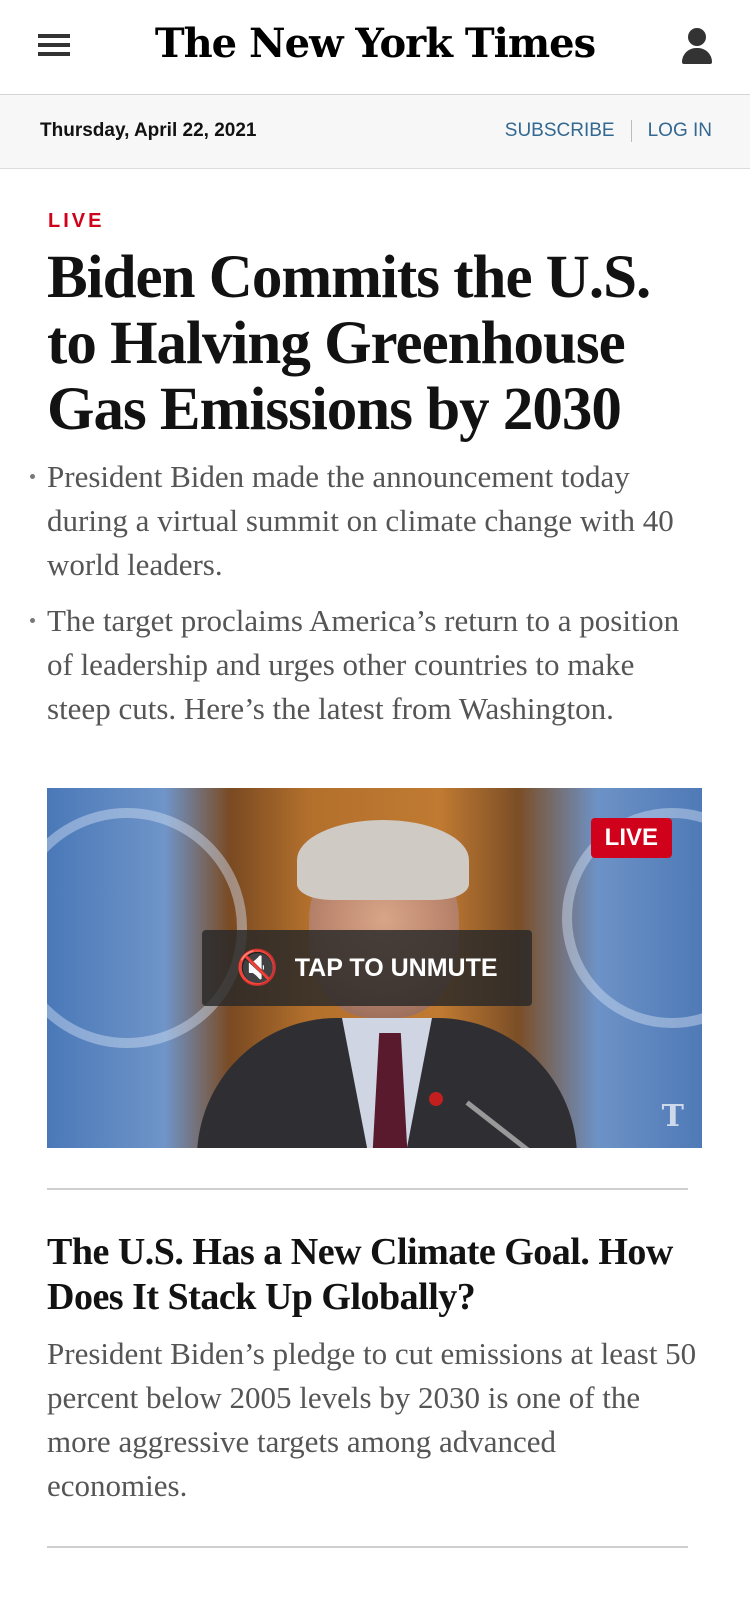 The image size is (750, 1600). What do you see at coordinates (396, 967) in the screenshot?
I see `unmute-label: TAP TO UNMUTE` at bounding box center [396, 967].